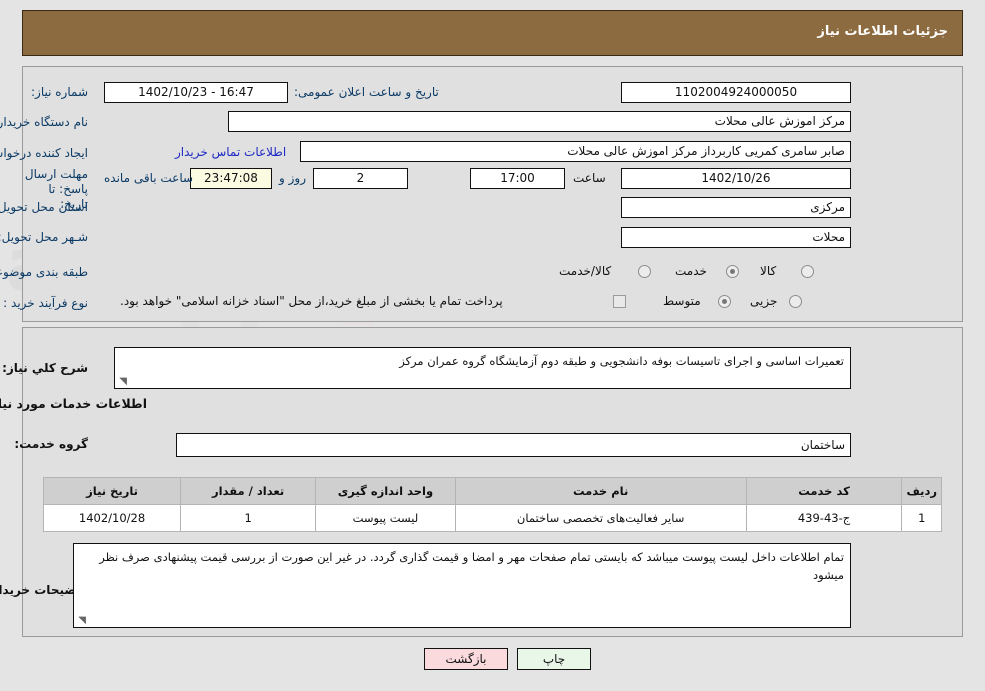 This screenshot has width=985, height=691. I want to click on deadline-date: 1402/10/26, so click(736, 178).